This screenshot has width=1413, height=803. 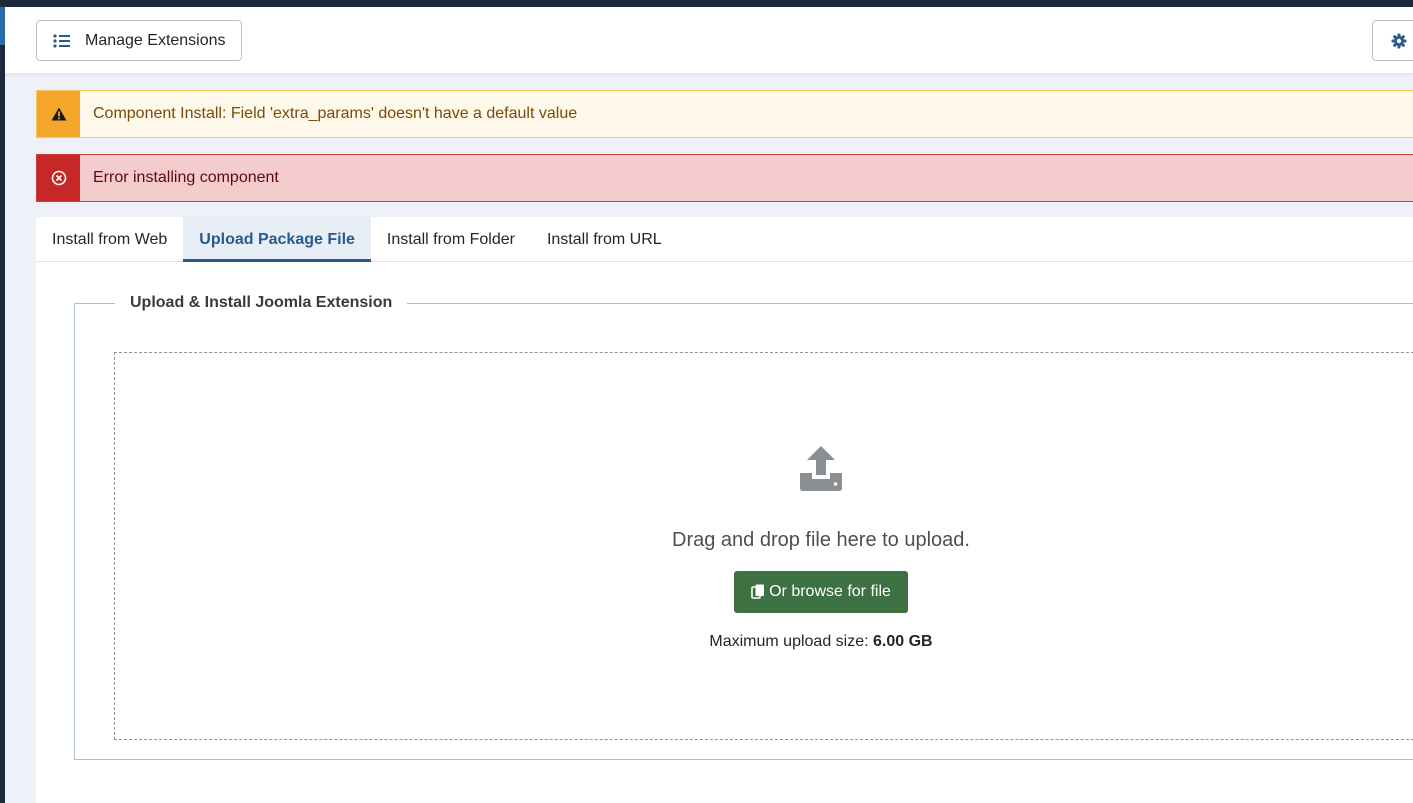 I want to click on tab-upload-package-file: Upload Package File, so click(x=277, y=239).